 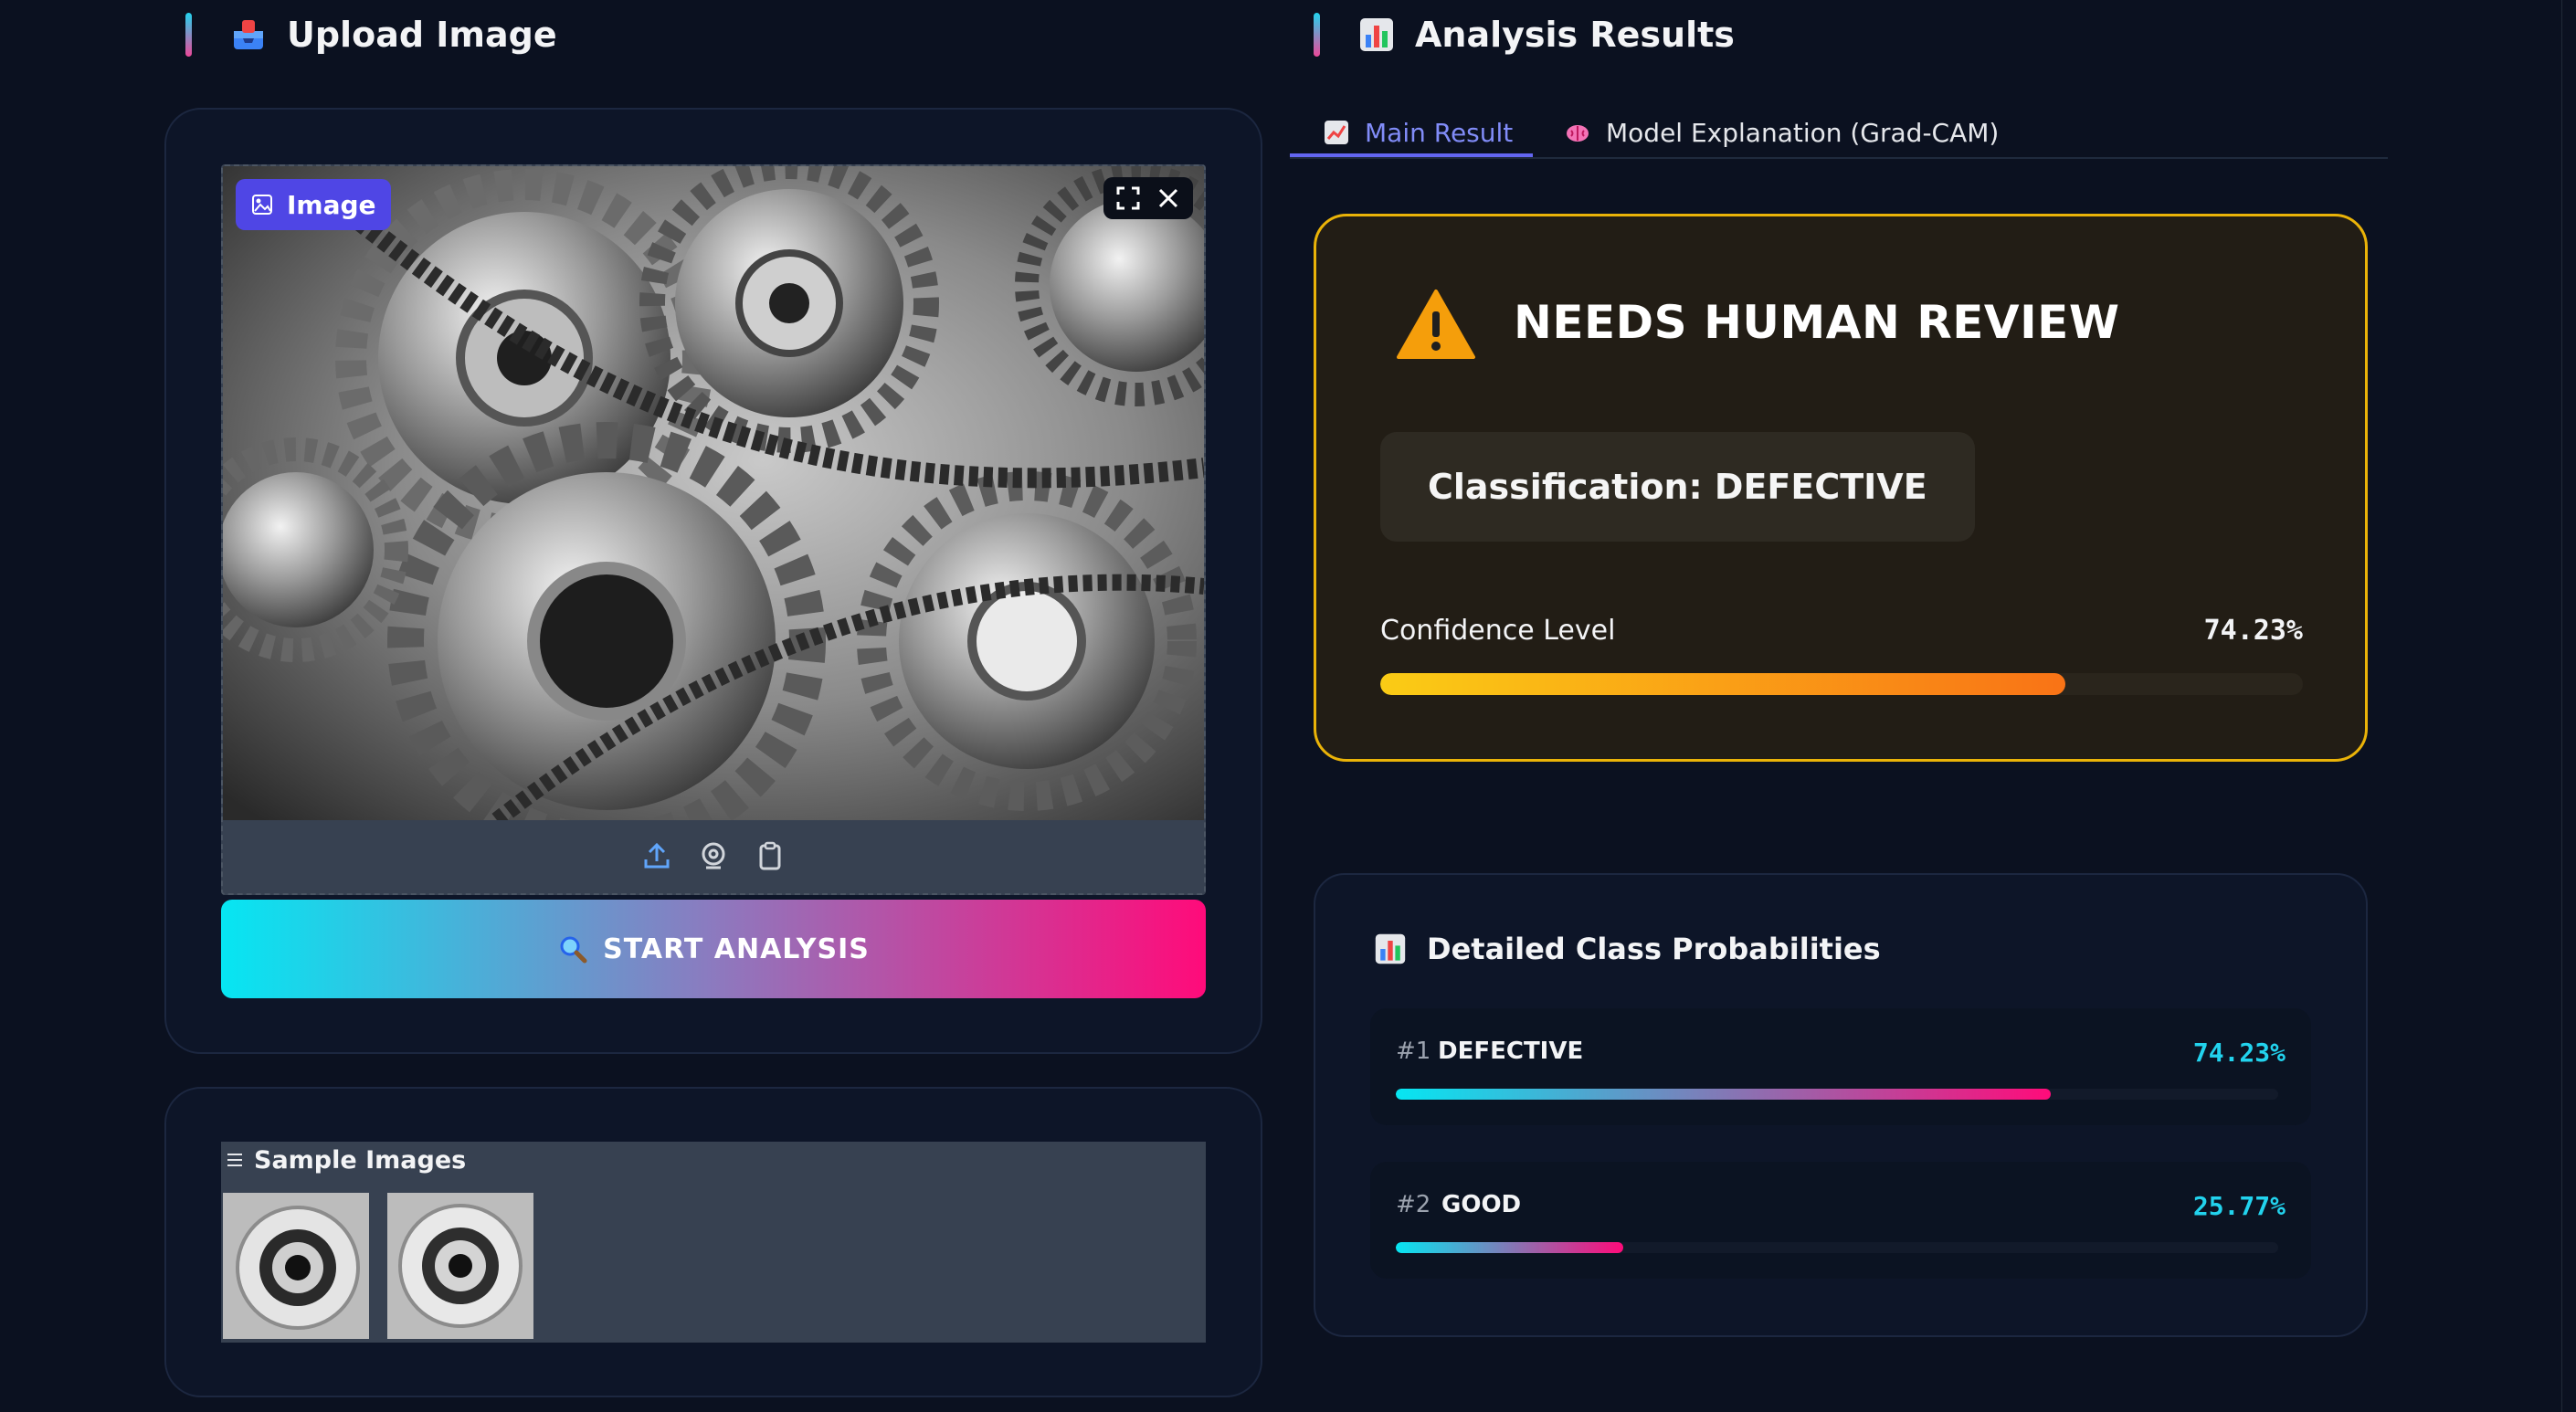 I want to click on upload-section-header: Upload Image, so click(x=371, y=35).